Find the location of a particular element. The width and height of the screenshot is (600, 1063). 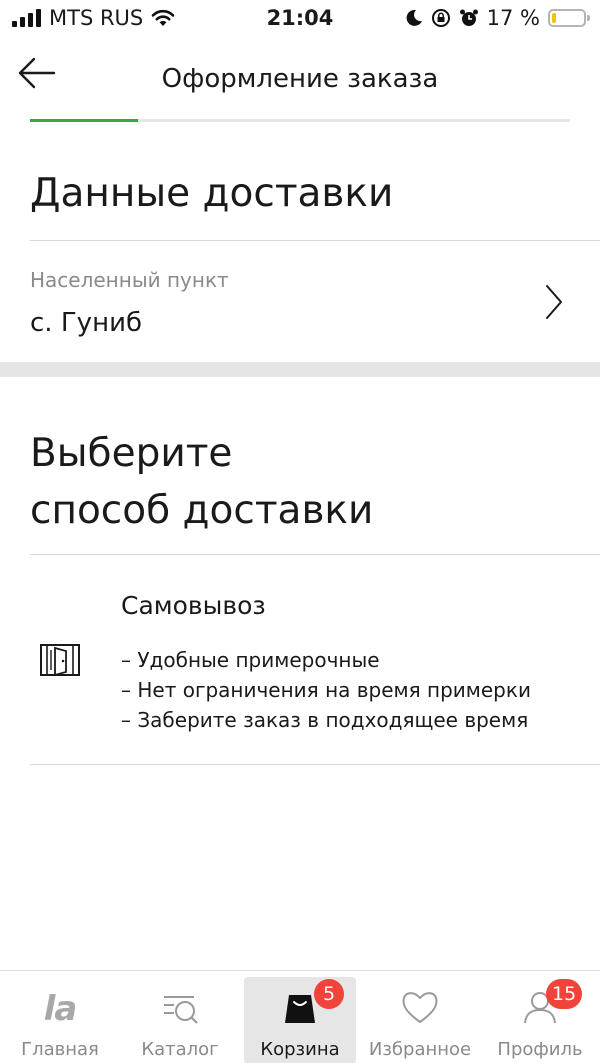

delivery-method-title-line2: способ доставки is located at coordinates (202, 510).